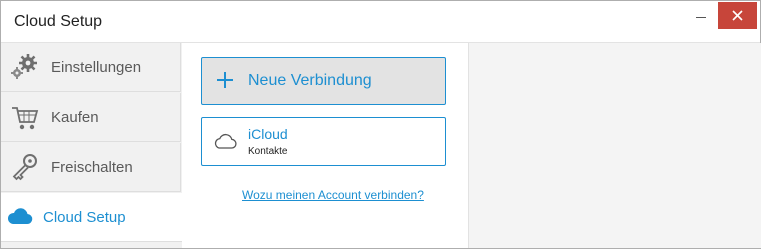 This screenshot has height=249, width=761. What do you see at coordinates (225, 143) in the screenshot?
I see `cloud-outline-icon` at bounding box center [225, 143].